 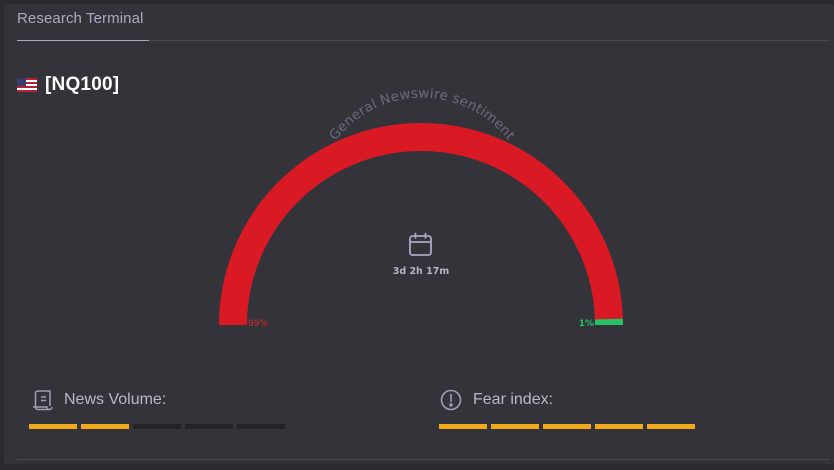 I want to click on fear-index-metric: Fear index:, so click(x=496, y=400).